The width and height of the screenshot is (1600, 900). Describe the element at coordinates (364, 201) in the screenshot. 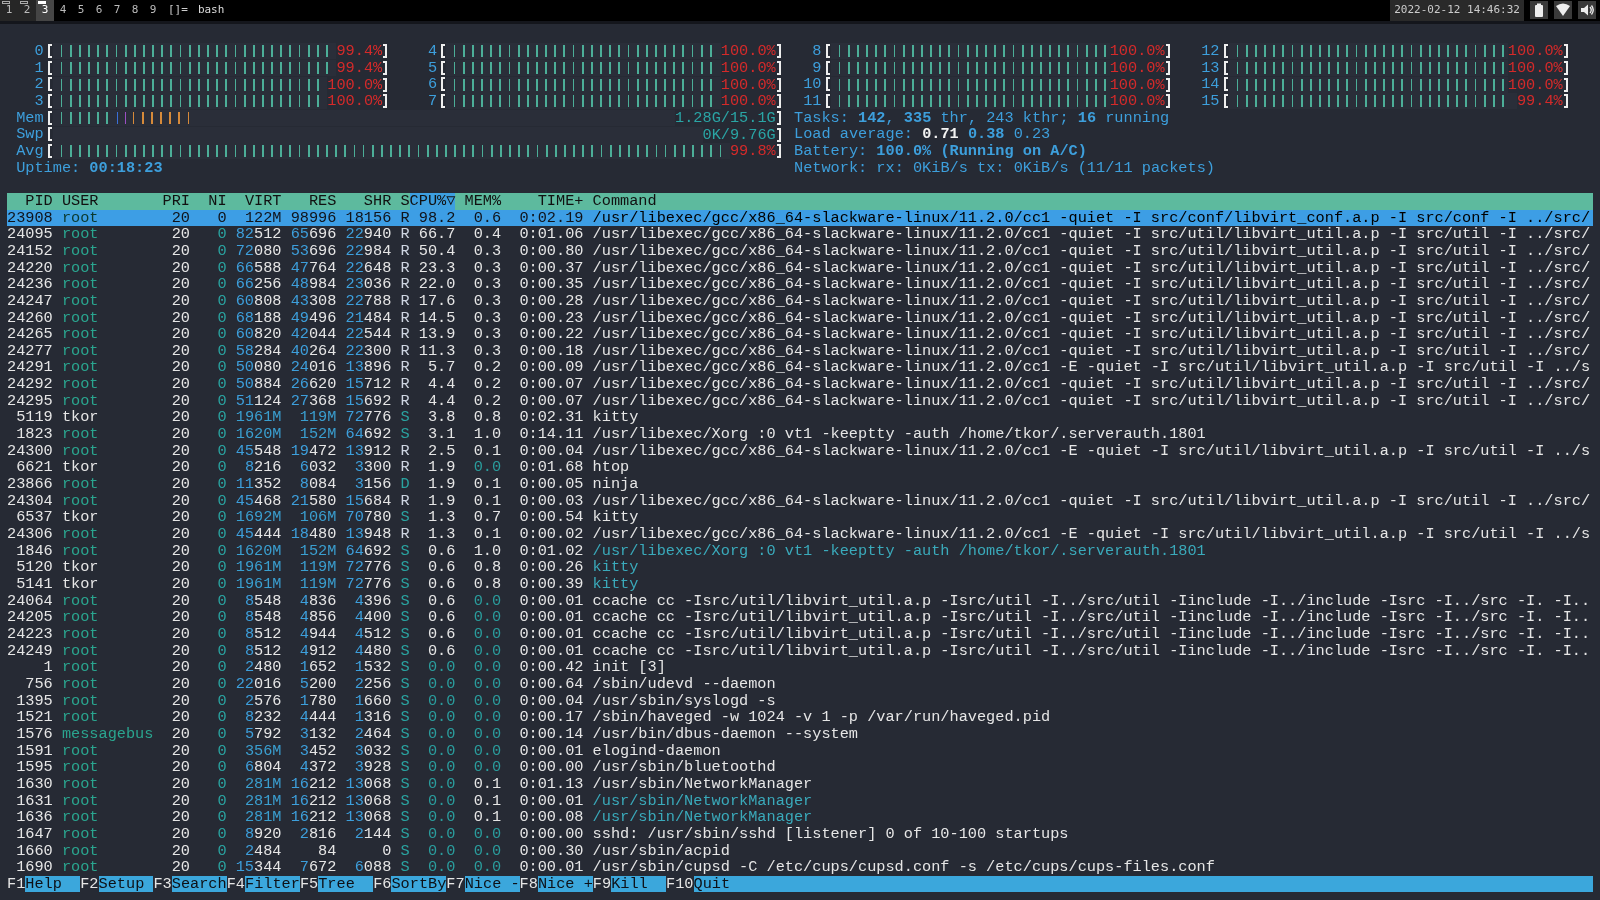

I see `column-header: SHR` at that location.